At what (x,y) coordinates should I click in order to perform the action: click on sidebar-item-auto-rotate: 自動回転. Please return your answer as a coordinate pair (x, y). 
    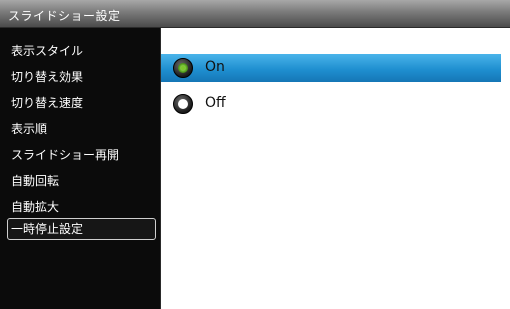
    Looking at the image, I should click on (82, 181).